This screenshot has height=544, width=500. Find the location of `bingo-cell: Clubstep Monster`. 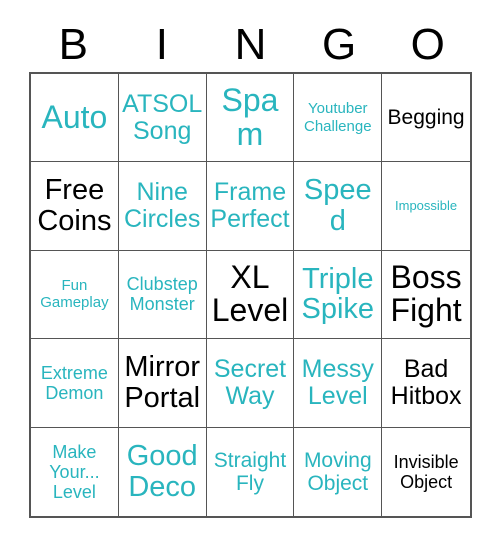

bingo-cell: Clubstep Monster is located at coordinates (162, 295).